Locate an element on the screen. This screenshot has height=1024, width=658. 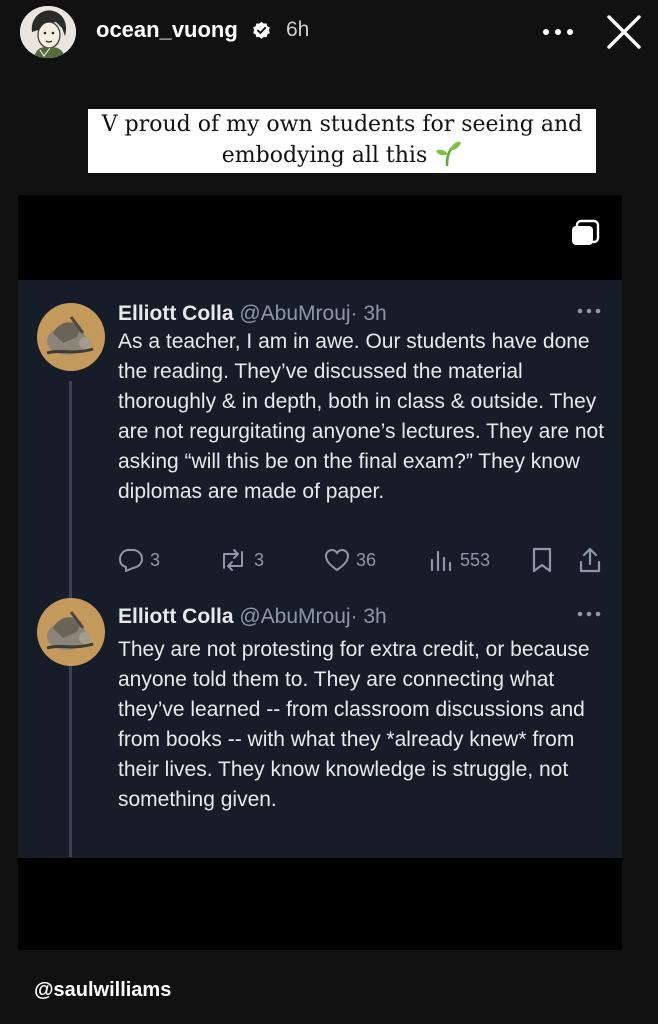
repost-button: 3 is located at coordinates (241, 560).